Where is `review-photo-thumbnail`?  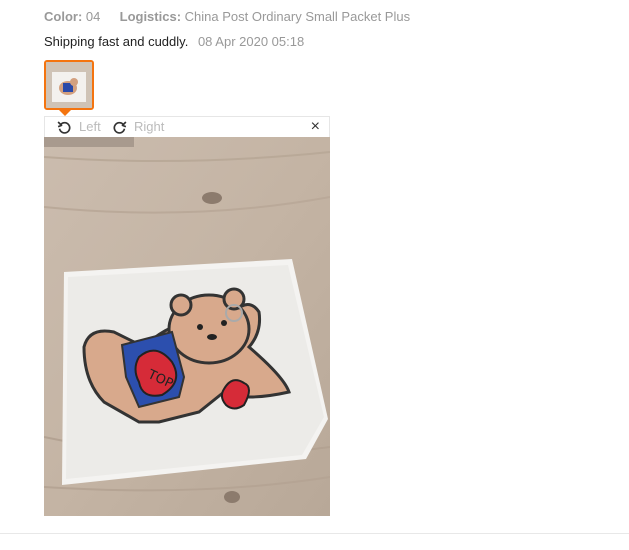 review-photo-thumbnail is located at coordinates (69, 85).